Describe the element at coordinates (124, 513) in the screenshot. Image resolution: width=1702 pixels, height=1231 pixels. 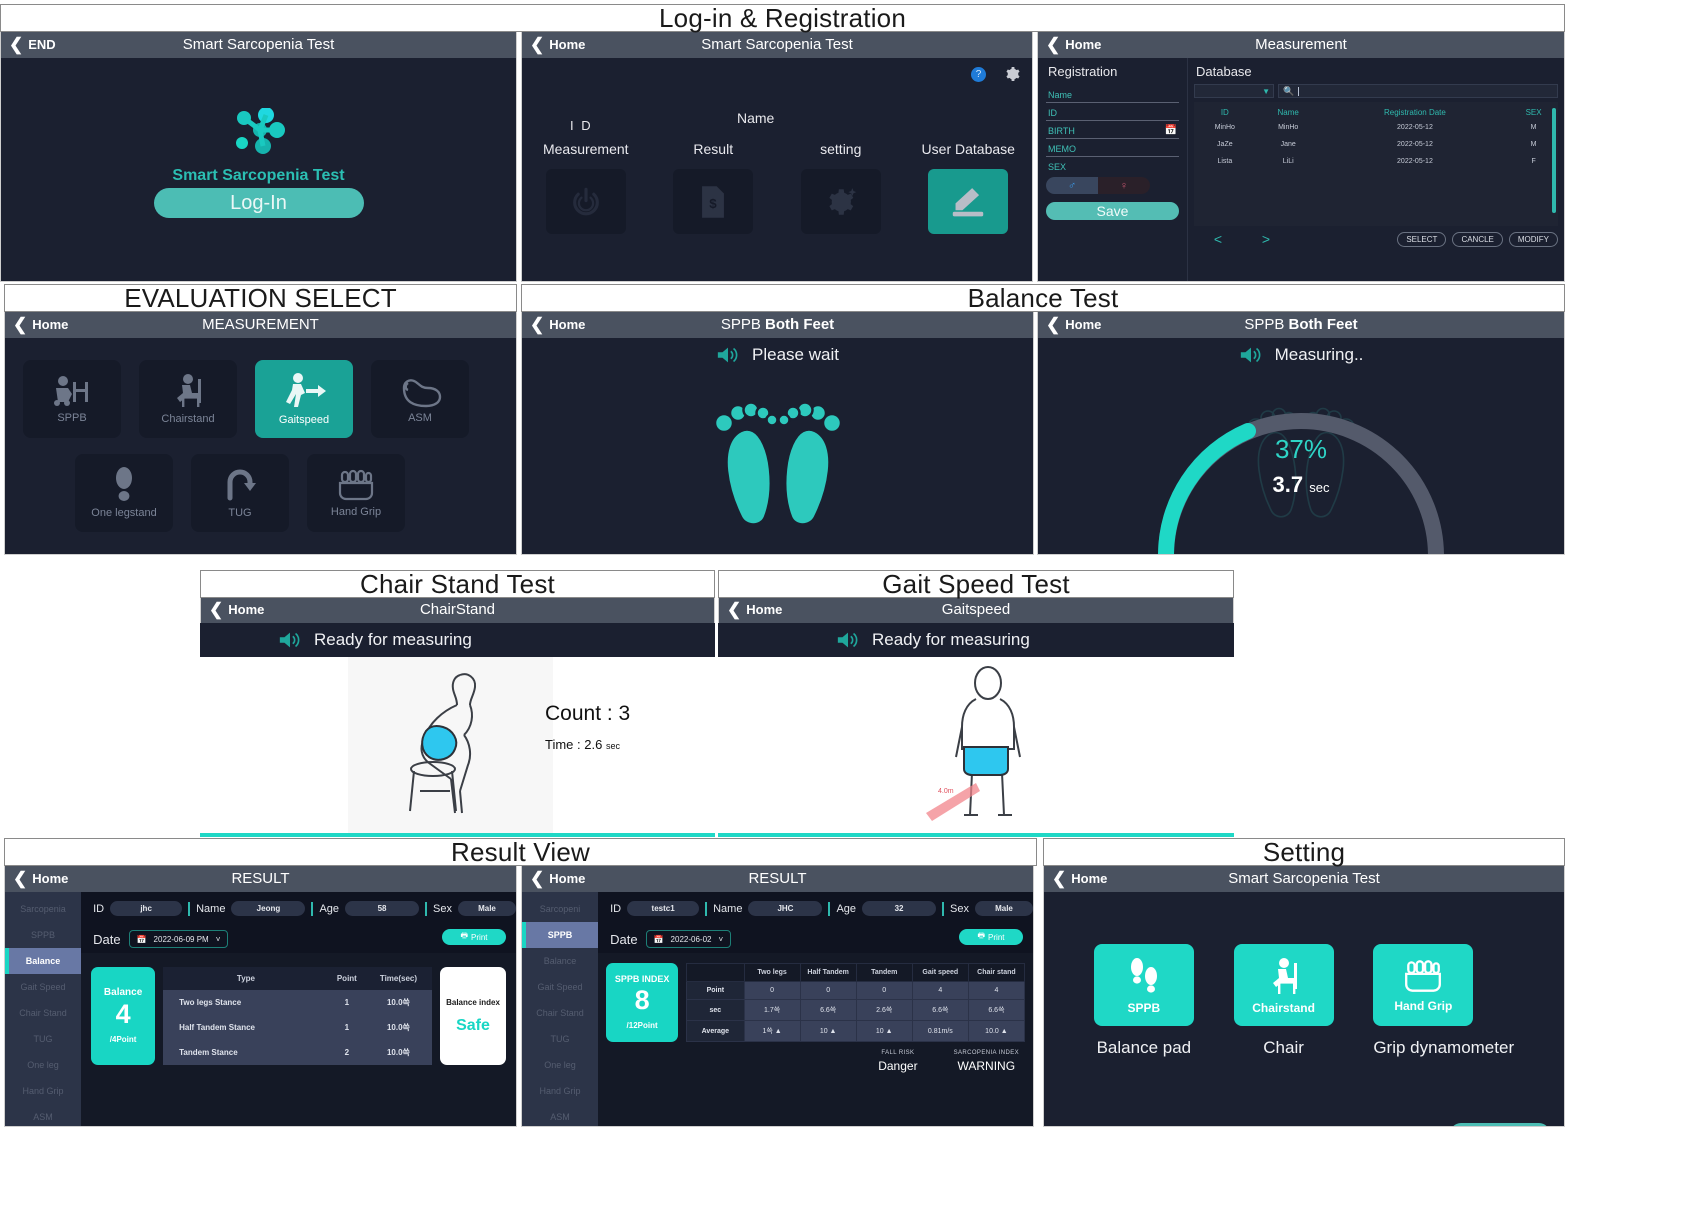
I see `tile-label: One legstand` at that location.